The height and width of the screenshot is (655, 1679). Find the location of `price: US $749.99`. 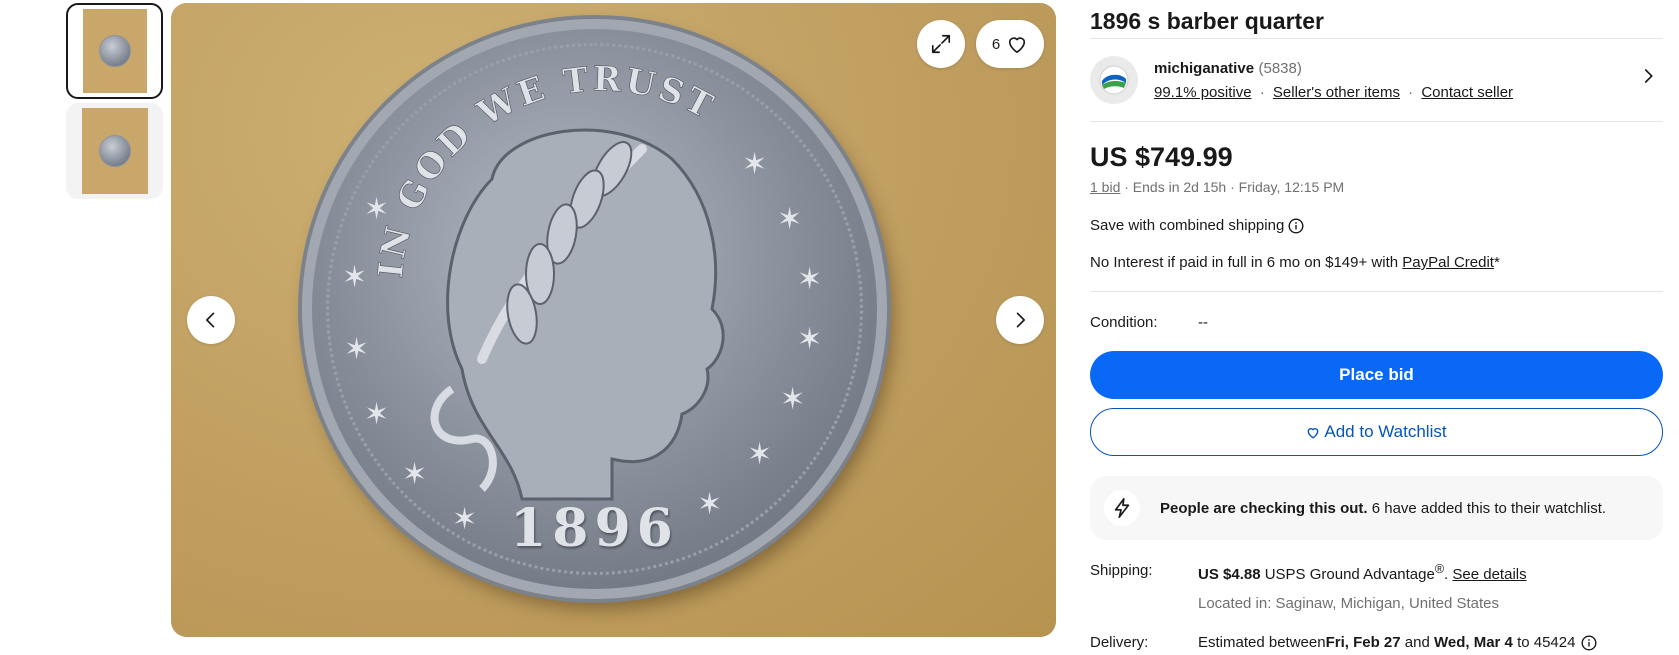

price: US $749.99 is located at coordinates (1161, 157).